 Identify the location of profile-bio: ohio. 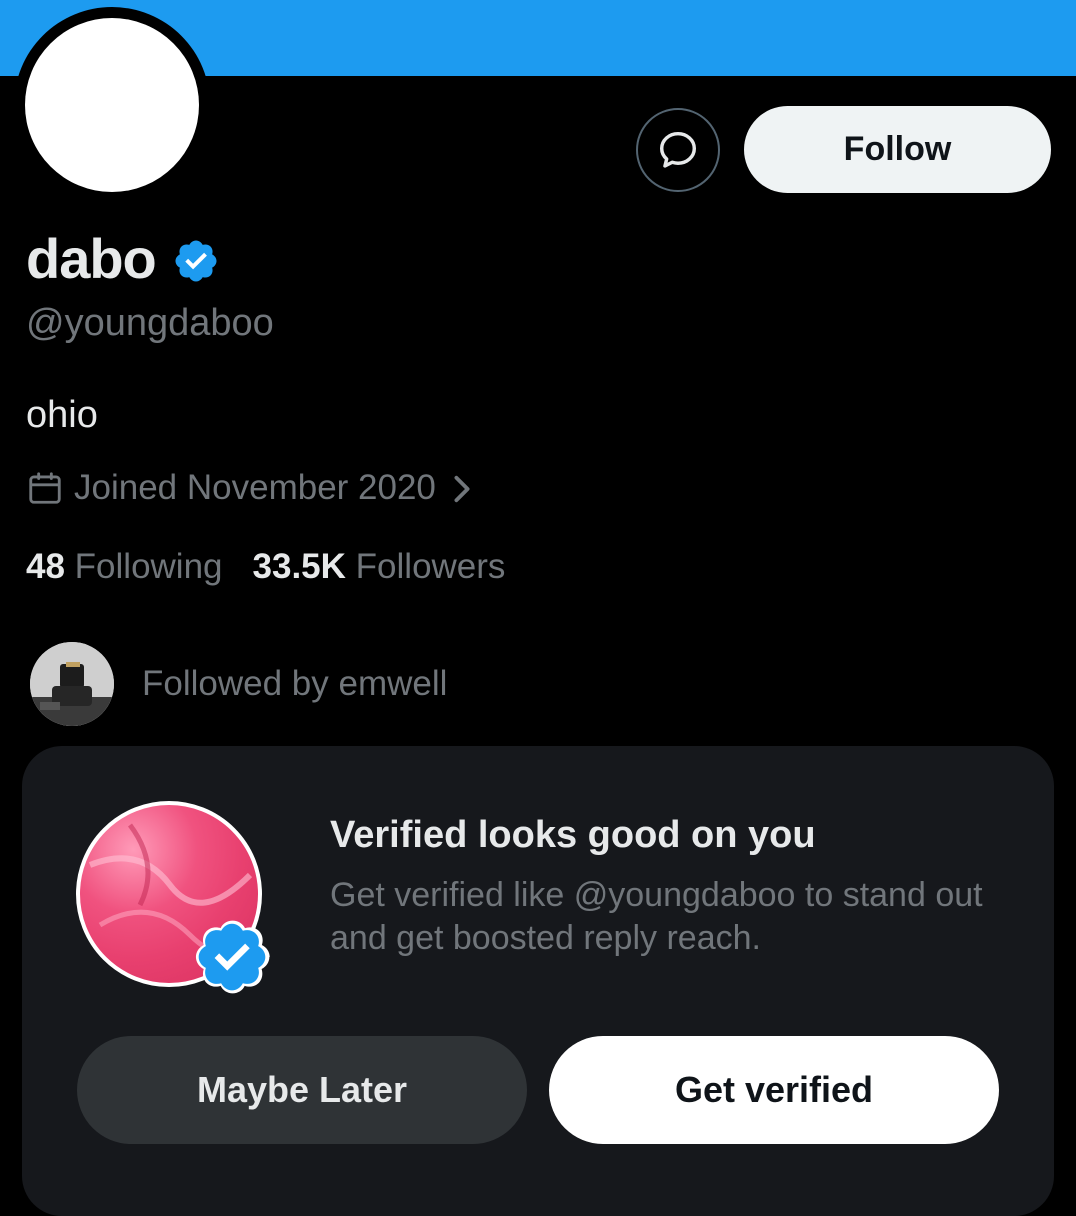
(62, 415).